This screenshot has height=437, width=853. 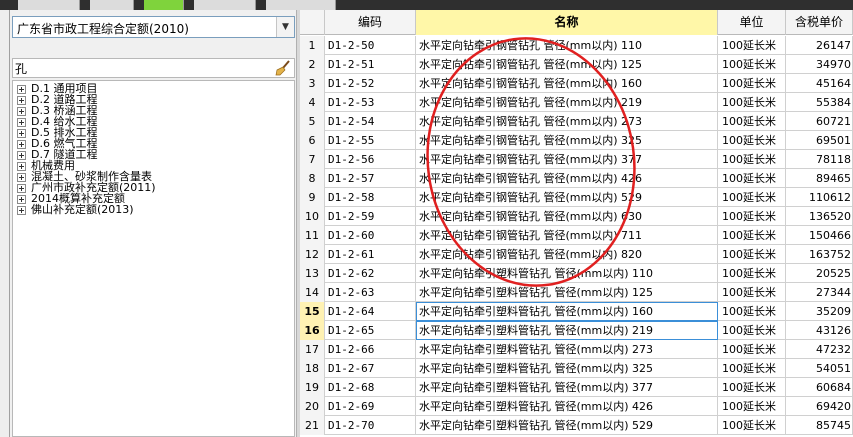 I want to click on code-cell: D1-2-70, so click(x=370, y=425).